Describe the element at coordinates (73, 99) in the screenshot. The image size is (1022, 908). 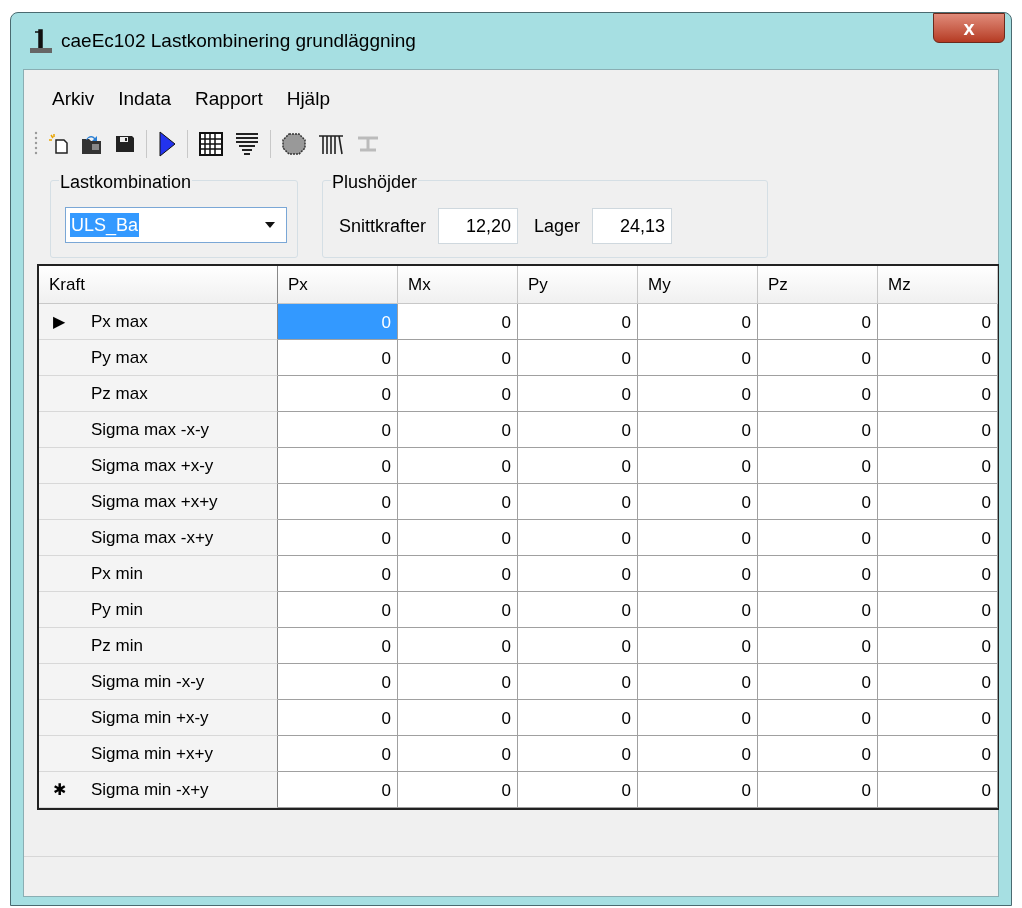
I see `menu-item: Arkiv` at that location.